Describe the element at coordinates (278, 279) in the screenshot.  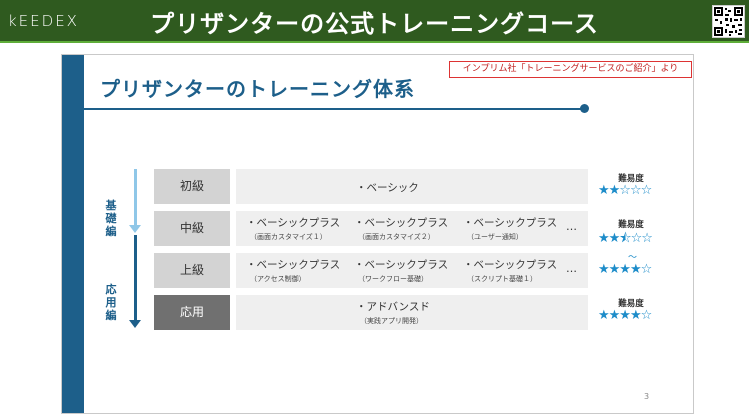
I see `course-note: （アクセス制御）` at that location.